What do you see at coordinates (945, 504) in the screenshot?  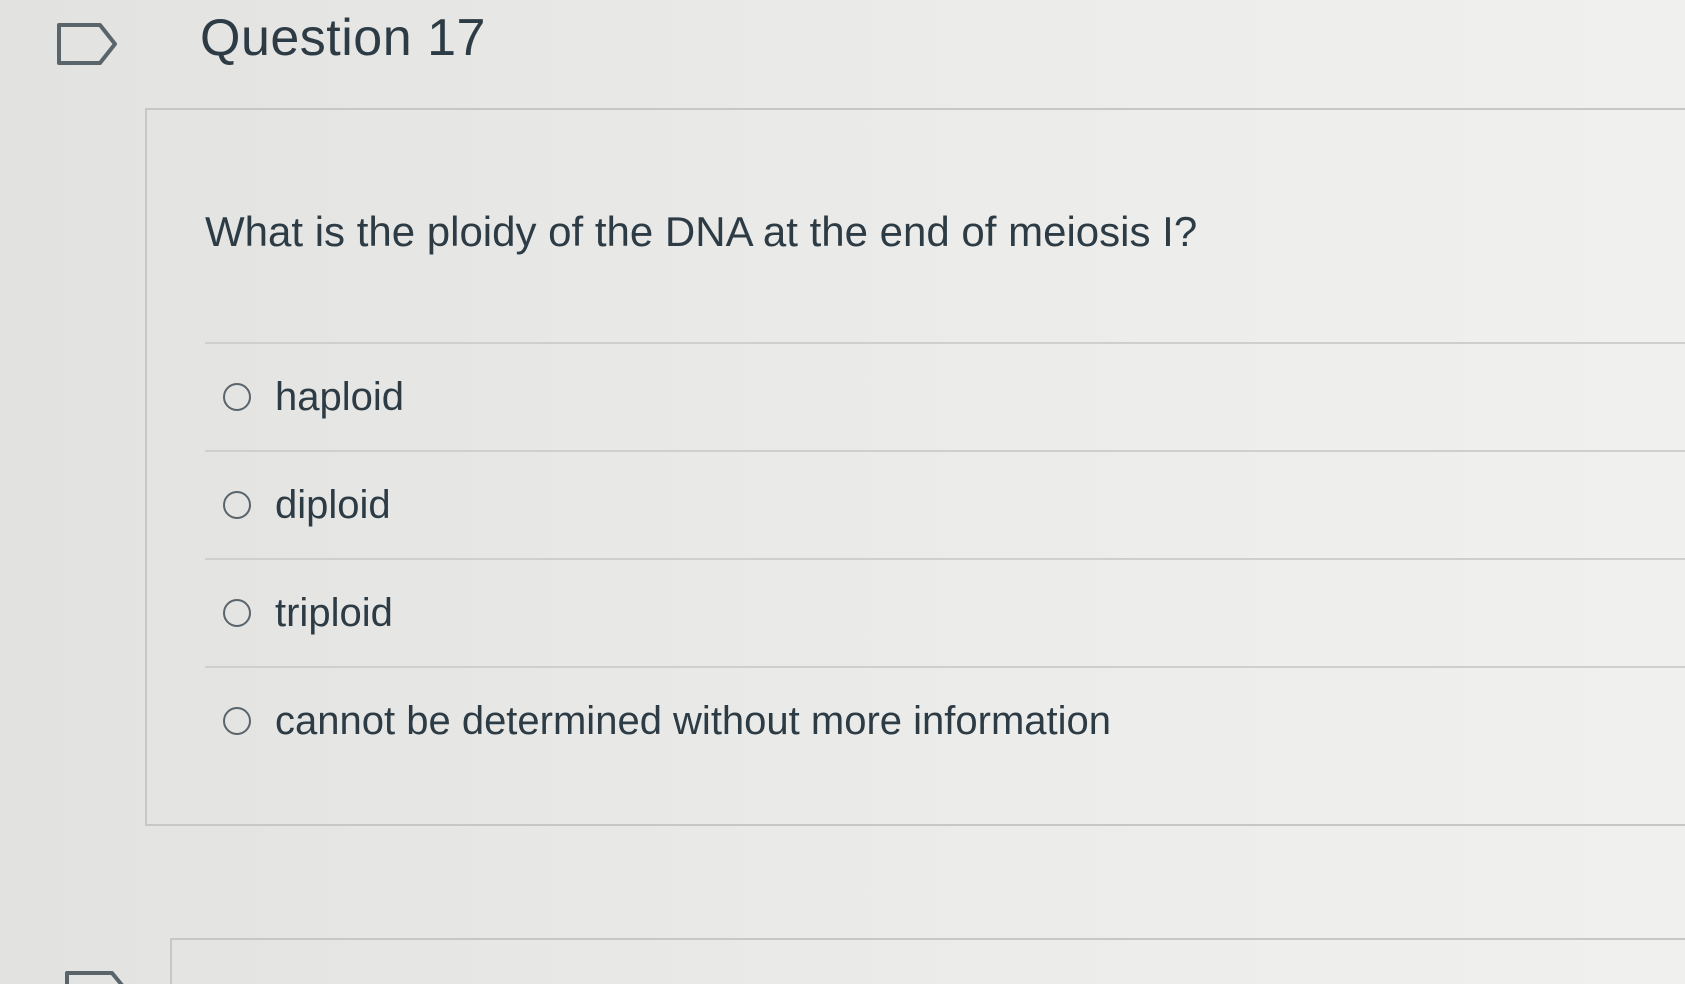 I see `answer-option-diploid: diploid` at bounding box center [945, 504].